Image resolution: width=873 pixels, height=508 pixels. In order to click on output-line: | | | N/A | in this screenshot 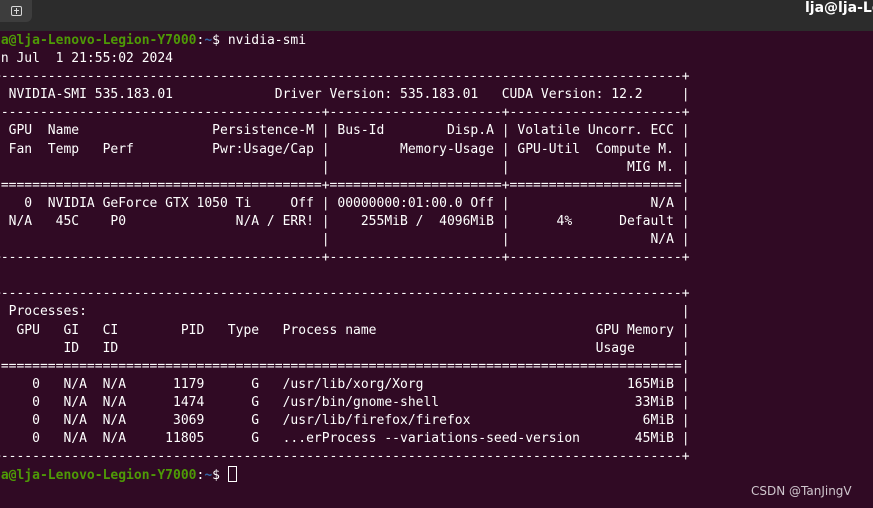, I will do `click(345, 240)`.